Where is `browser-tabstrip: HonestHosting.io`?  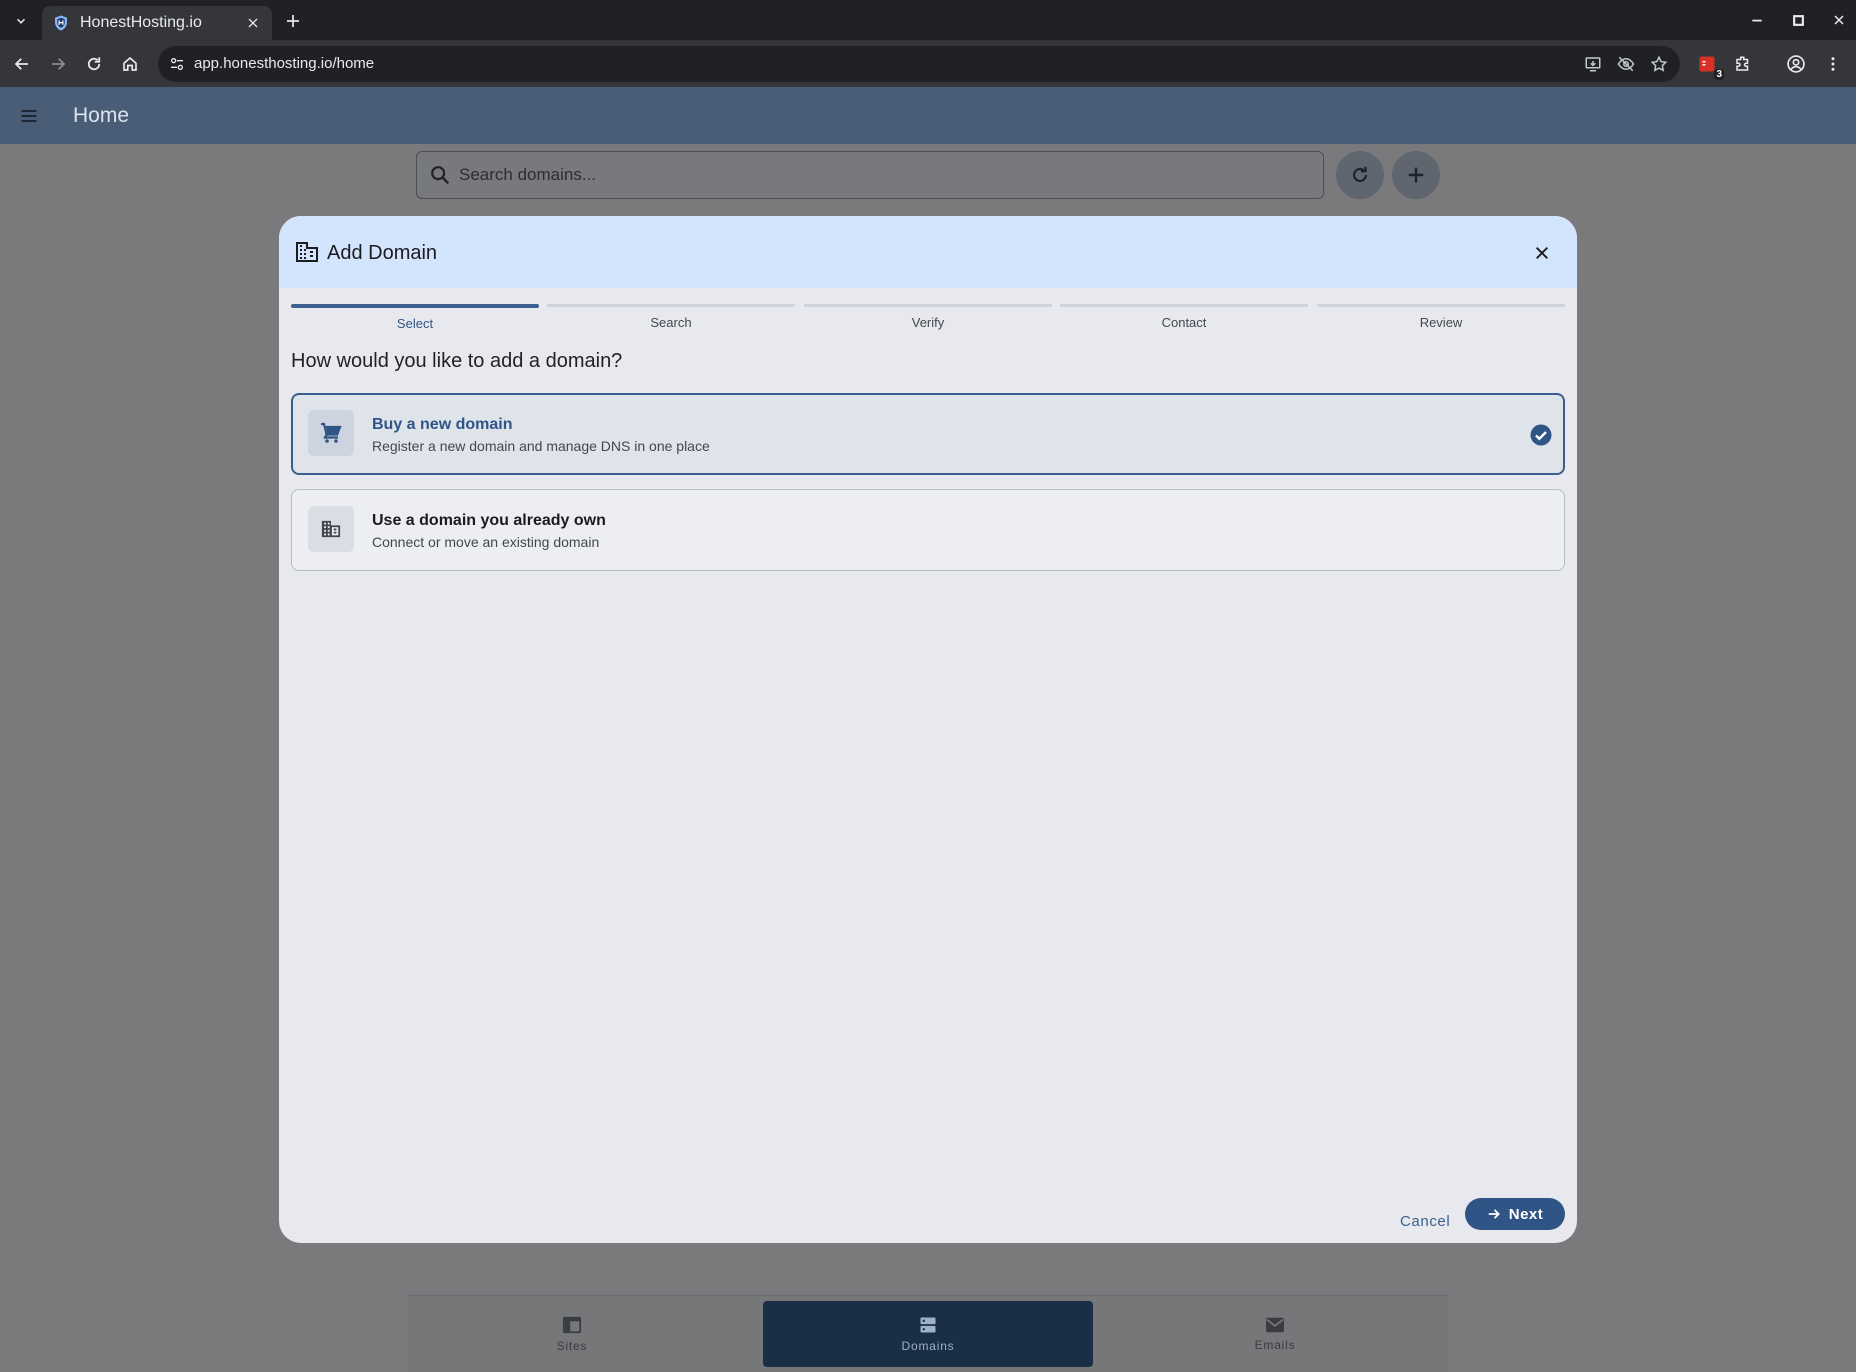
browser-tabstrip: HonestHosting.io is located at coordinates (928, 20).